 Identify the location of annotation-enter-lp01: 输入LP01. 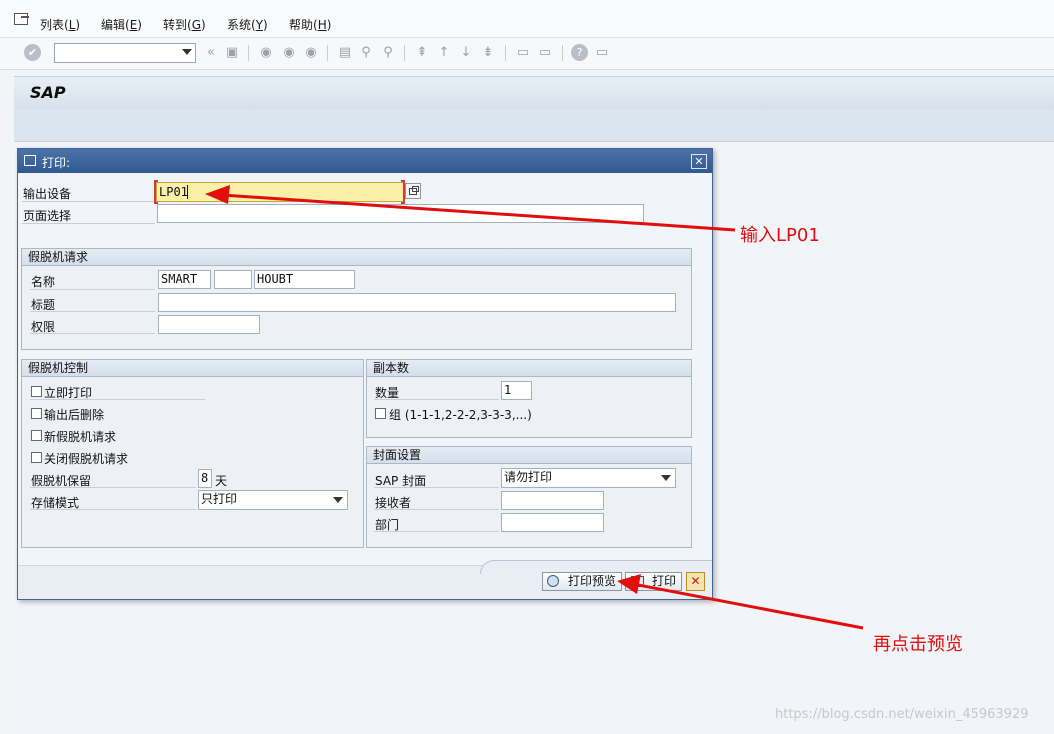
(780, 235).